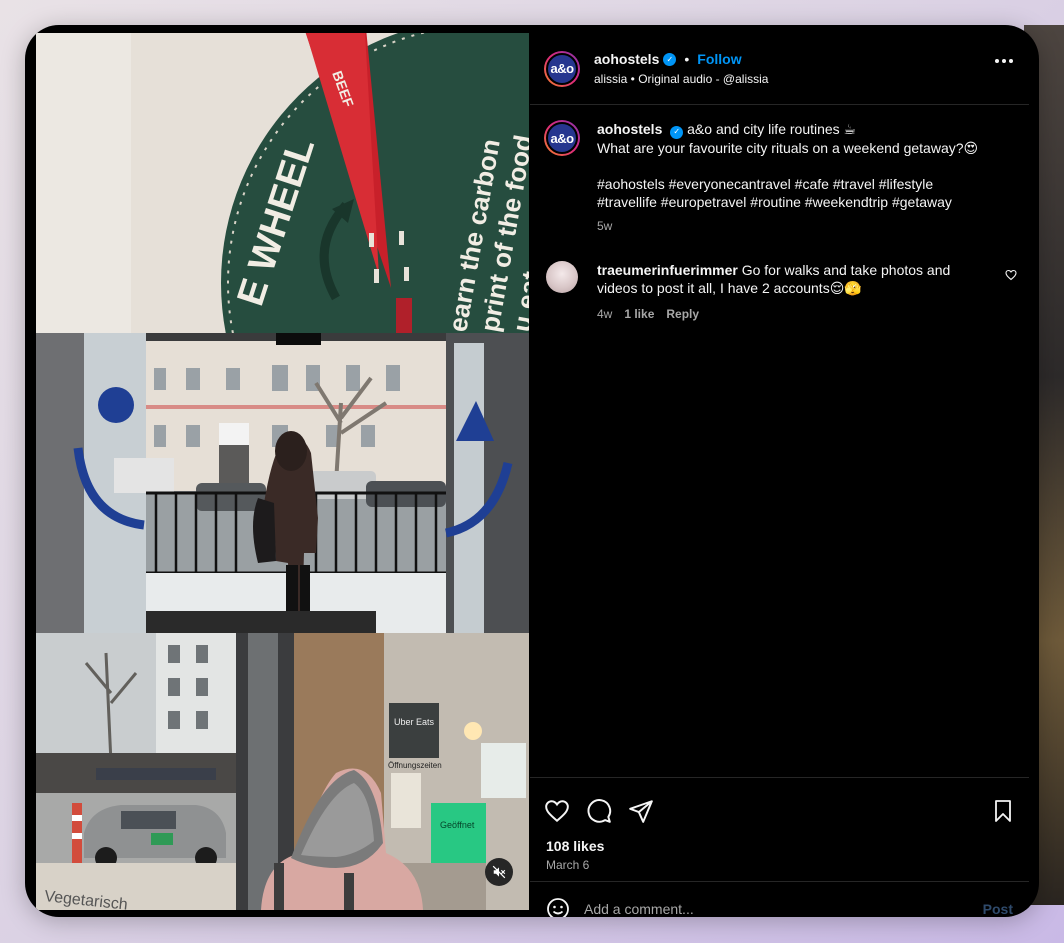 Image resolution: width=1064 pixels, height=943 pixels. What do you see at coordinates (457, 825) in the screenshot?
I see `open-sticker: Geöffnet` at bounding box center [457, 825].